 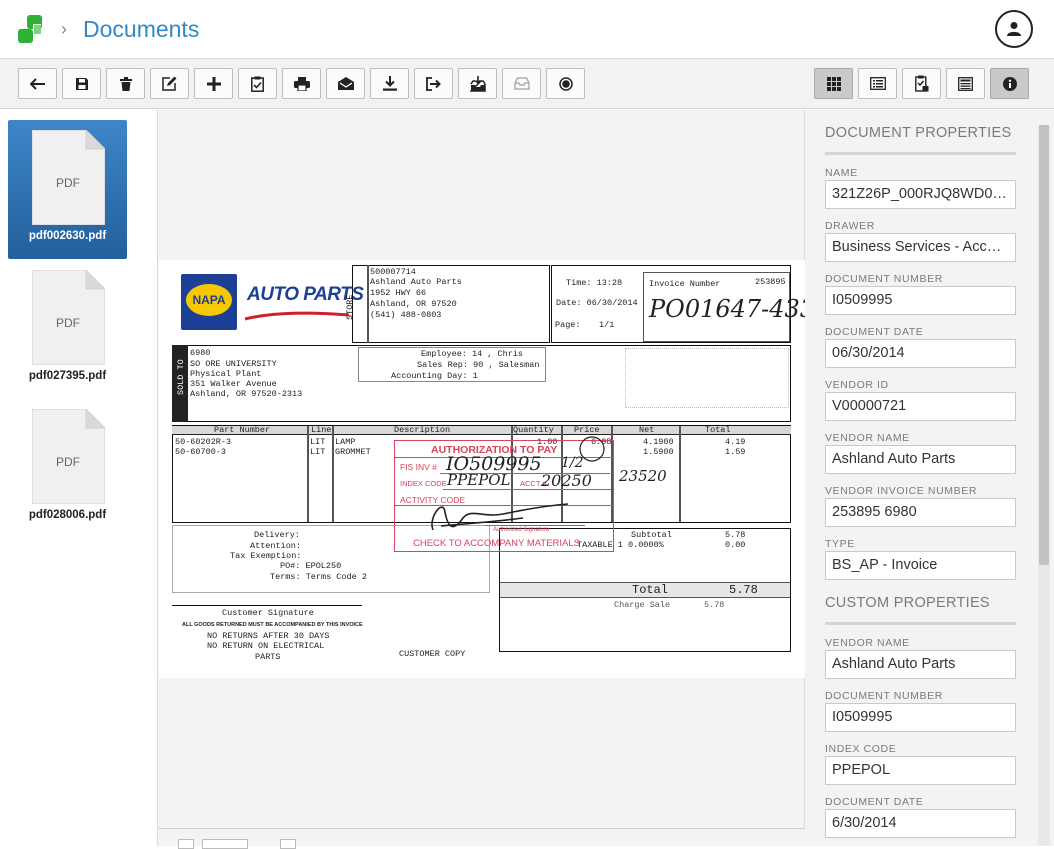 What do you see at coordinates (350, 307) in the screenshot?
I see `store-label: STORE` at bounding box center [350, 307].